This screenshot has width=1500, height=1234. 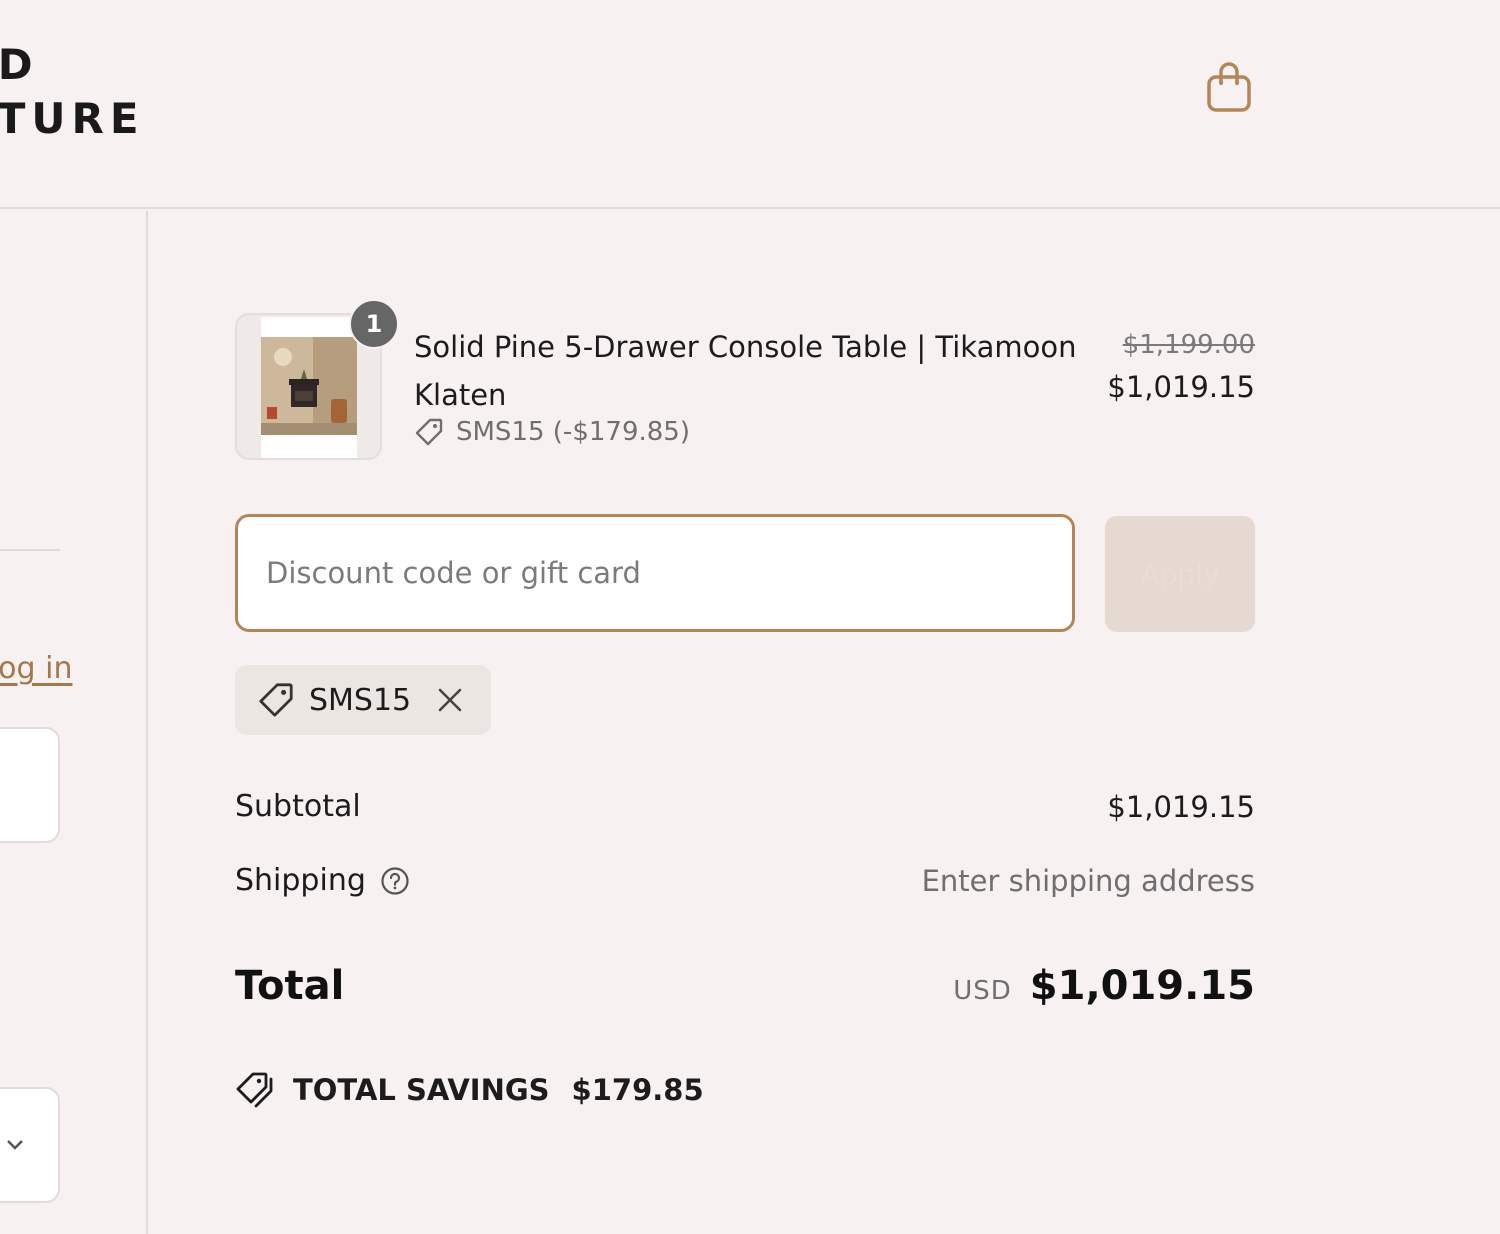 I want to click on total-row: Total USD $1,019.15, so click(x=745, y=986).